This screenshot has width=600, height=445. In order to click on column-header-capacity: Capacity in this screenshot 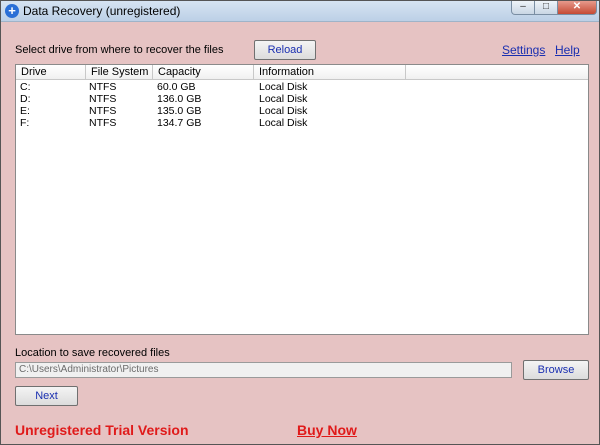, I will do `click(203, 72)`.